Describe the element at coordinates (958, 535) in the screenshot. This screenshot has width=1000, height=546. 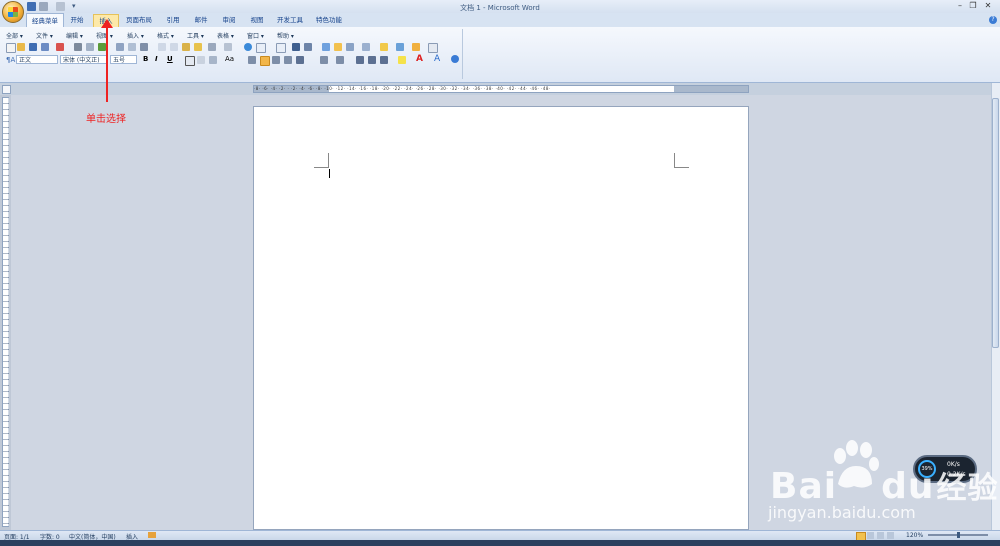
I see `zoom-slider-thumb` at that location.